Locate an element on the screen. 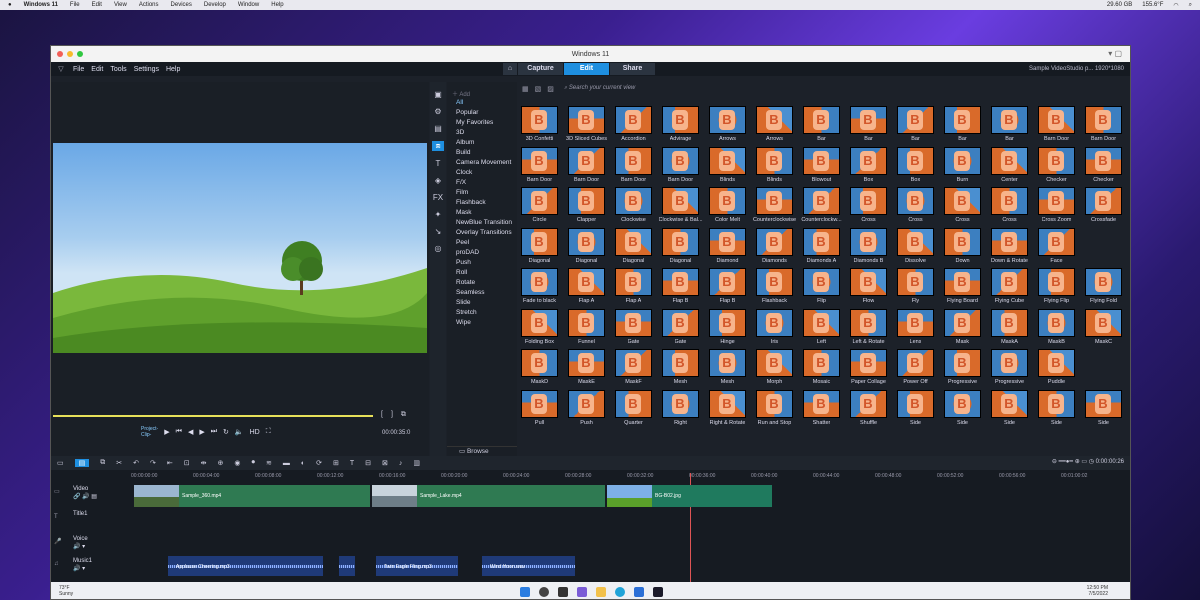 This screenshot has width=1200, height=600. category-item: Roll is located at coordinates (482, 273).